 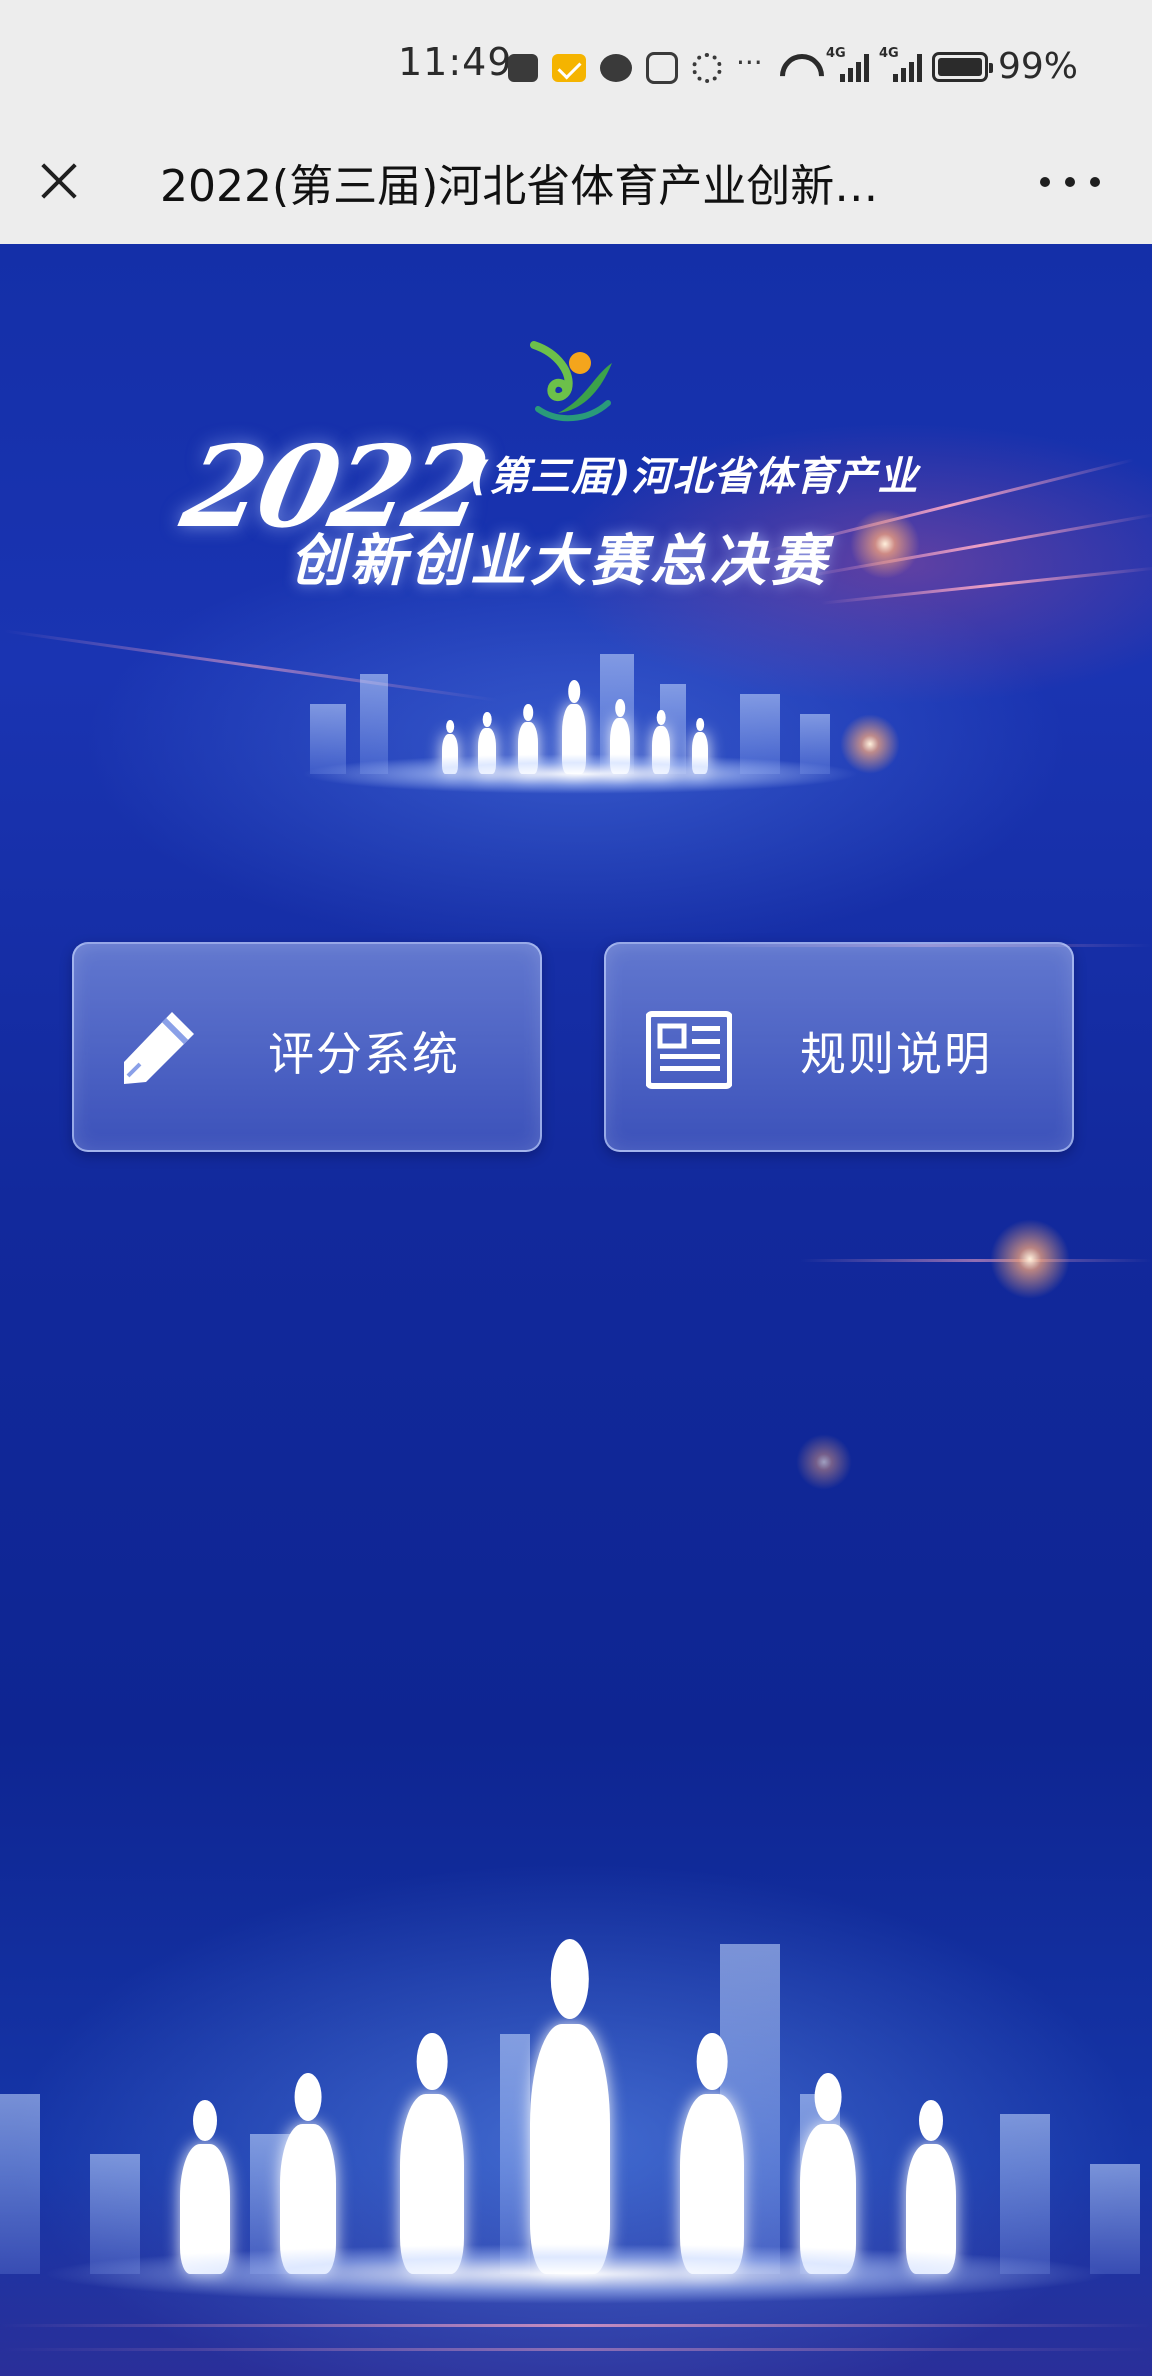 What do you see at coordinates (928, 67) in the screenshot?
I see `system-status: 4G 4G 99%` at bounding box center [928, 67].